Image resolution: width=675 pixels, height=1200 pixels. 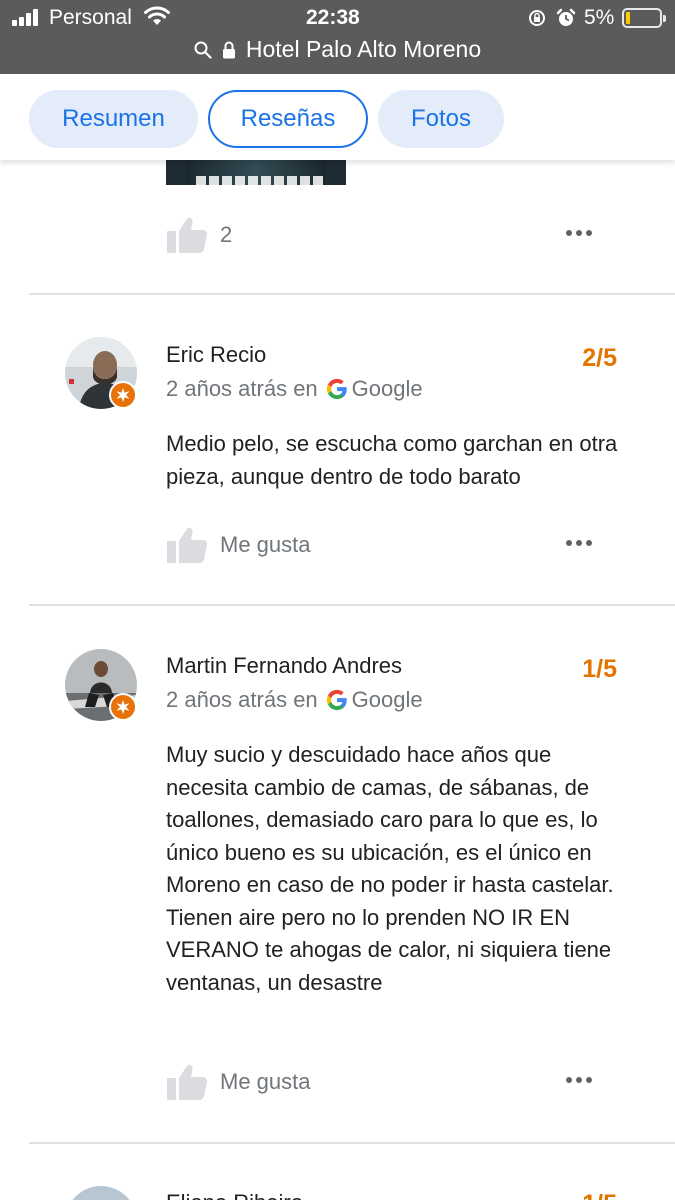 I want to click on tab-bar: Resumen Reseñas Fotos, so click(x=337, y=117).